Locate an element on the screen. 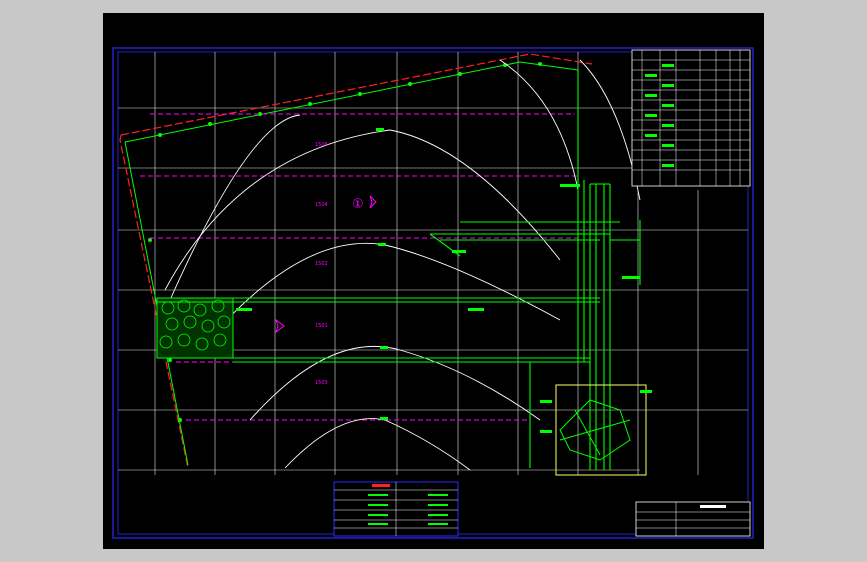 The image size is (867, 562). title-block is located at coordinates (693, 519).